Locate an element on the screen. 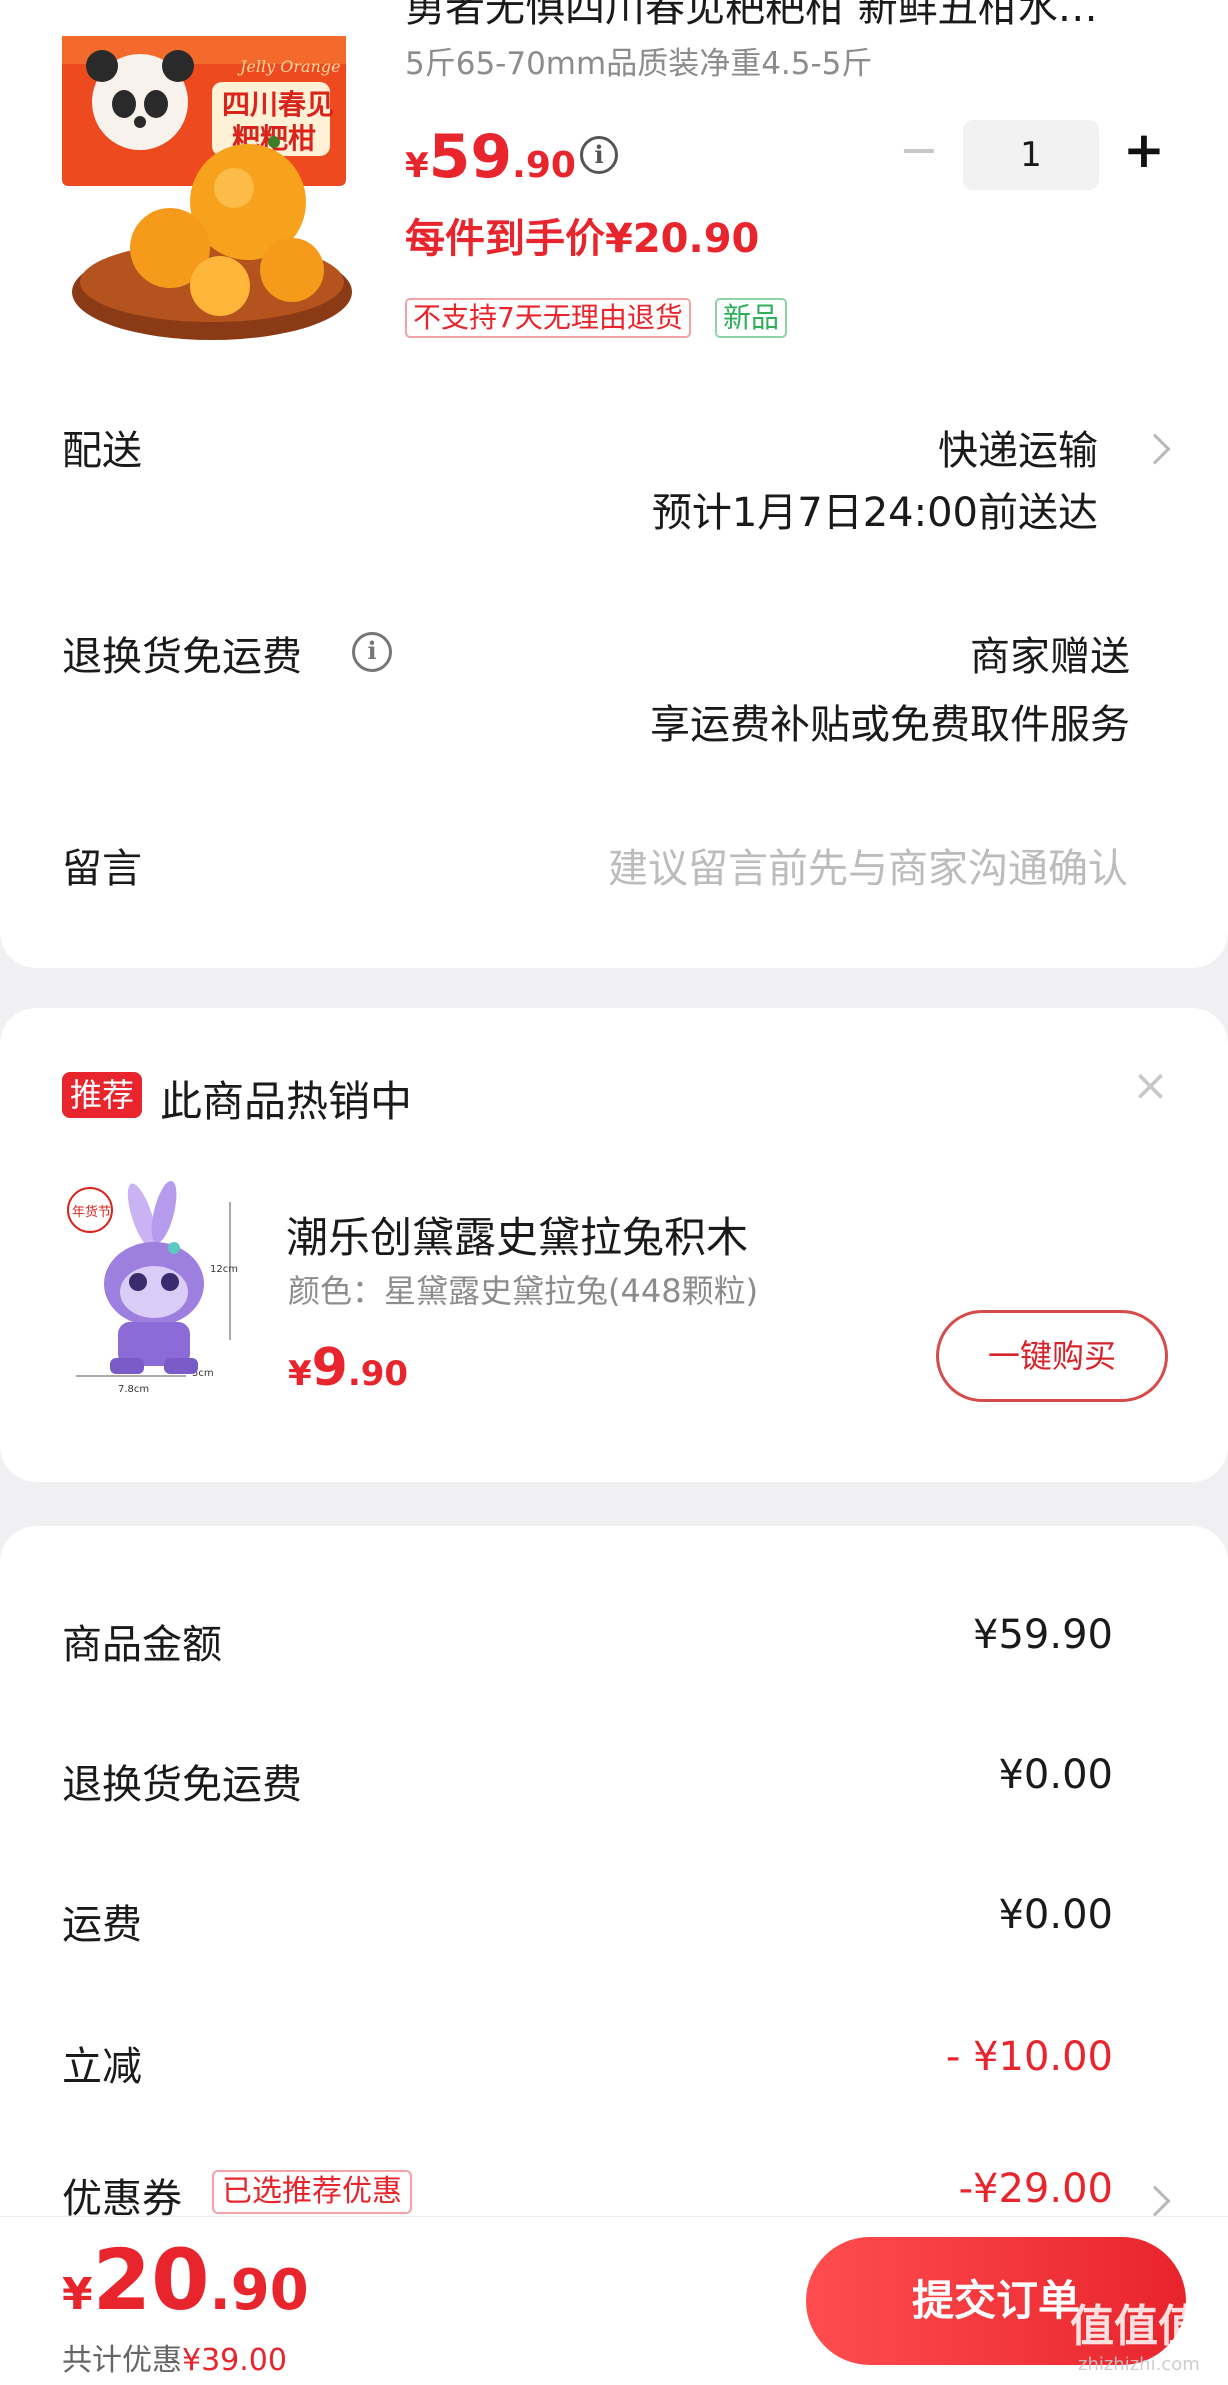  price-integer: 20 is located at coordinates (151, 2280).